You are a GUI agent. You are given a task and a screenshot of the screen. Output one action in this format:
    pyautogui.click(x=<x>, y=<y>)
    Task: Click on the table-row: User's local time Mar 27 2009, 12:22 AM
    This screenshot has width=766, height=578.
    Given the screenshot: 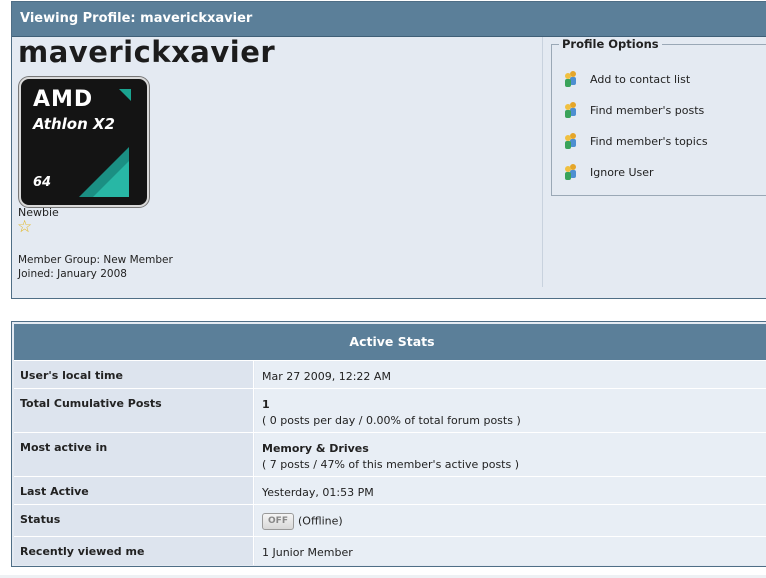 What is the action you would take?
    pyautogui.click(x=390, y=374)
    